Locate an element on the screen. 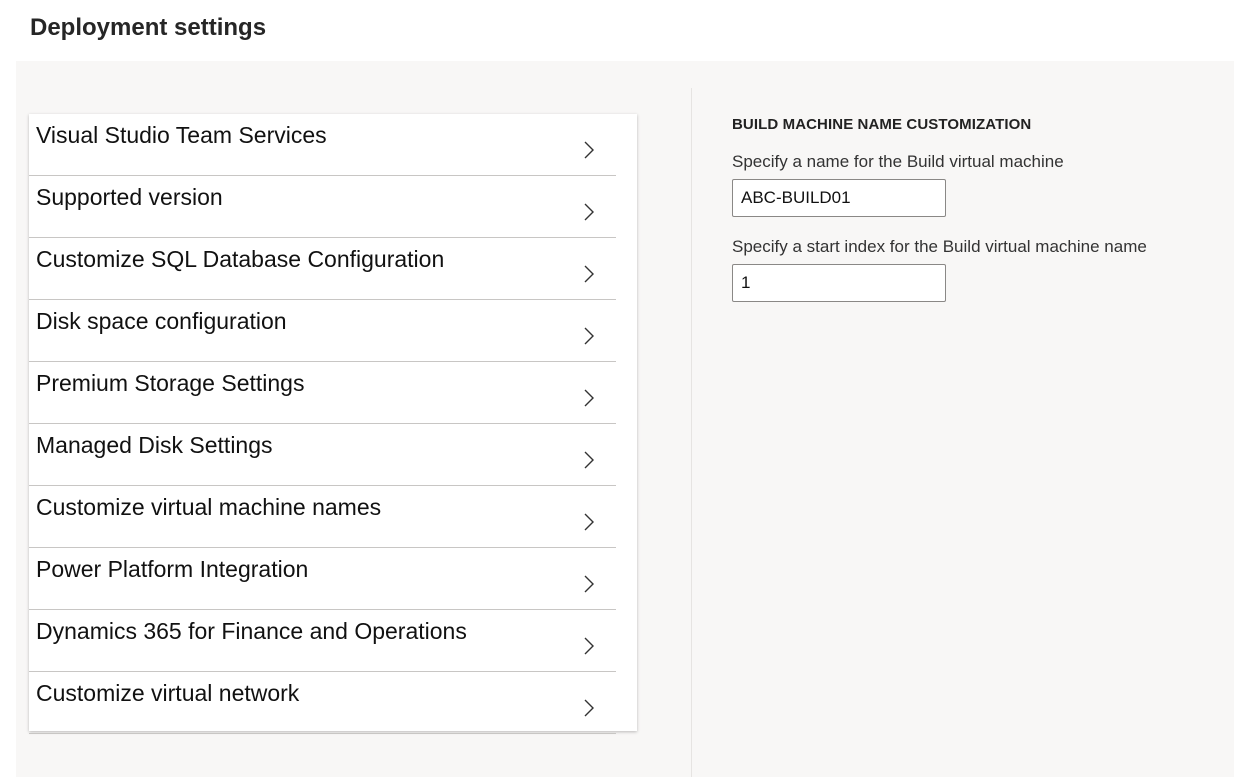  nav-item-visual-studio-team-services: Visual Studio Team Services is located at coordinates (322, 145).